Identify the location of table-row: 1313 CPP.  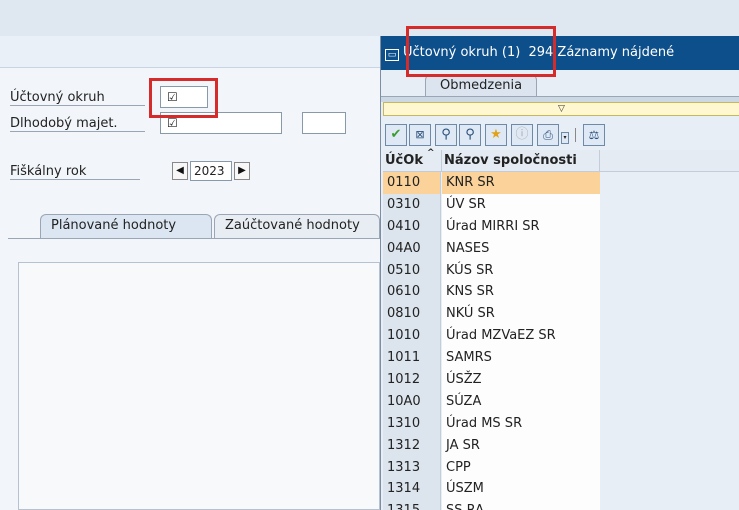
(561, 467).